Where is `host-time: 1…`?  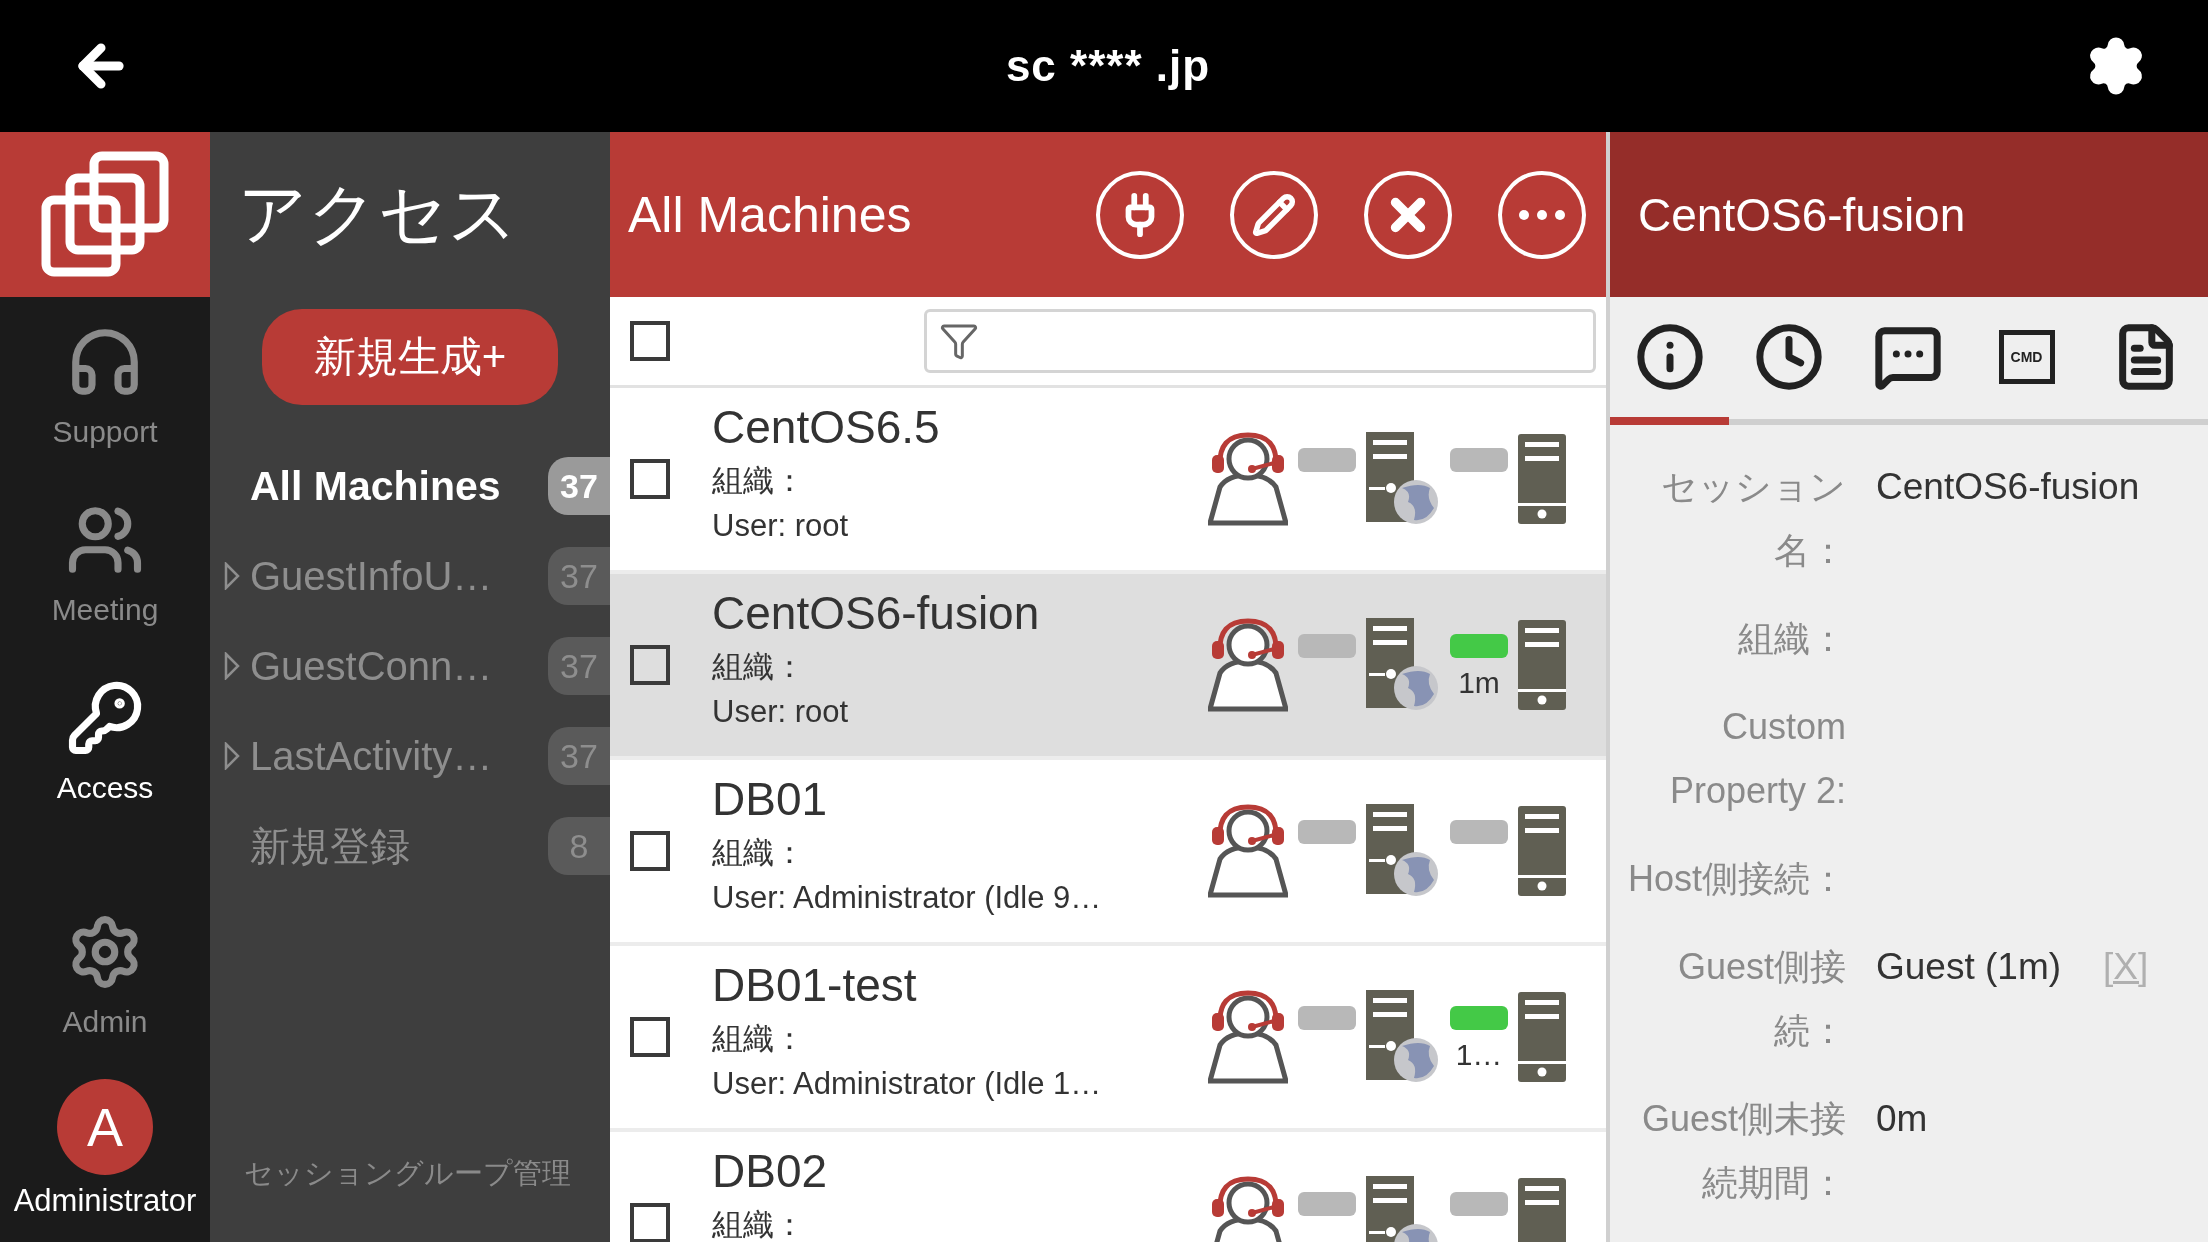 host-time: 1… is located at coordinates (1479, 1055).